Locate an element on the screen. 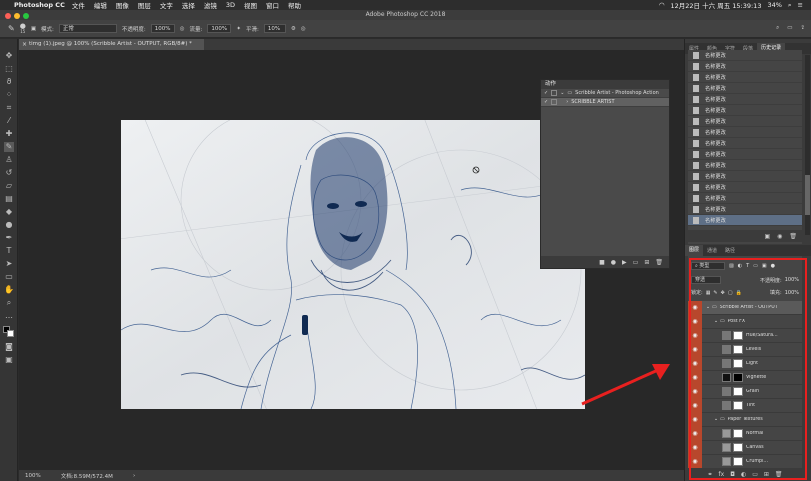 This screenshot has width=811, height=481. close-tab-icon: × is located at coordinates (24, 44).